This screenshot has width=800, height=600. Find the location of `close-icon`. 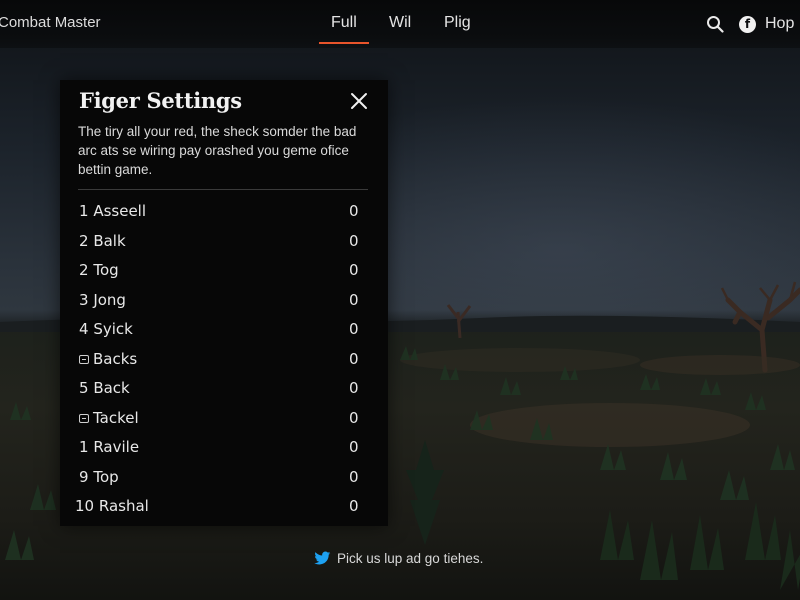

close-icon is located at coordinates (359, 101).